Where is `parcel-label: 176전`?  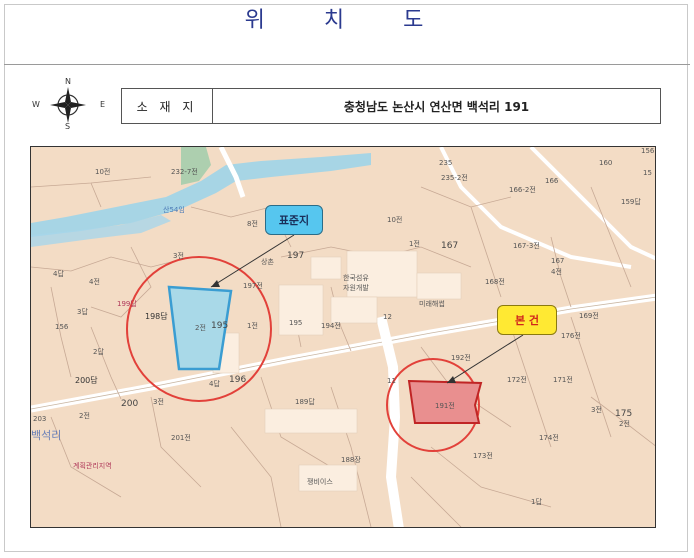 parcel-label: 176전 is located at coordinates (571, 336).